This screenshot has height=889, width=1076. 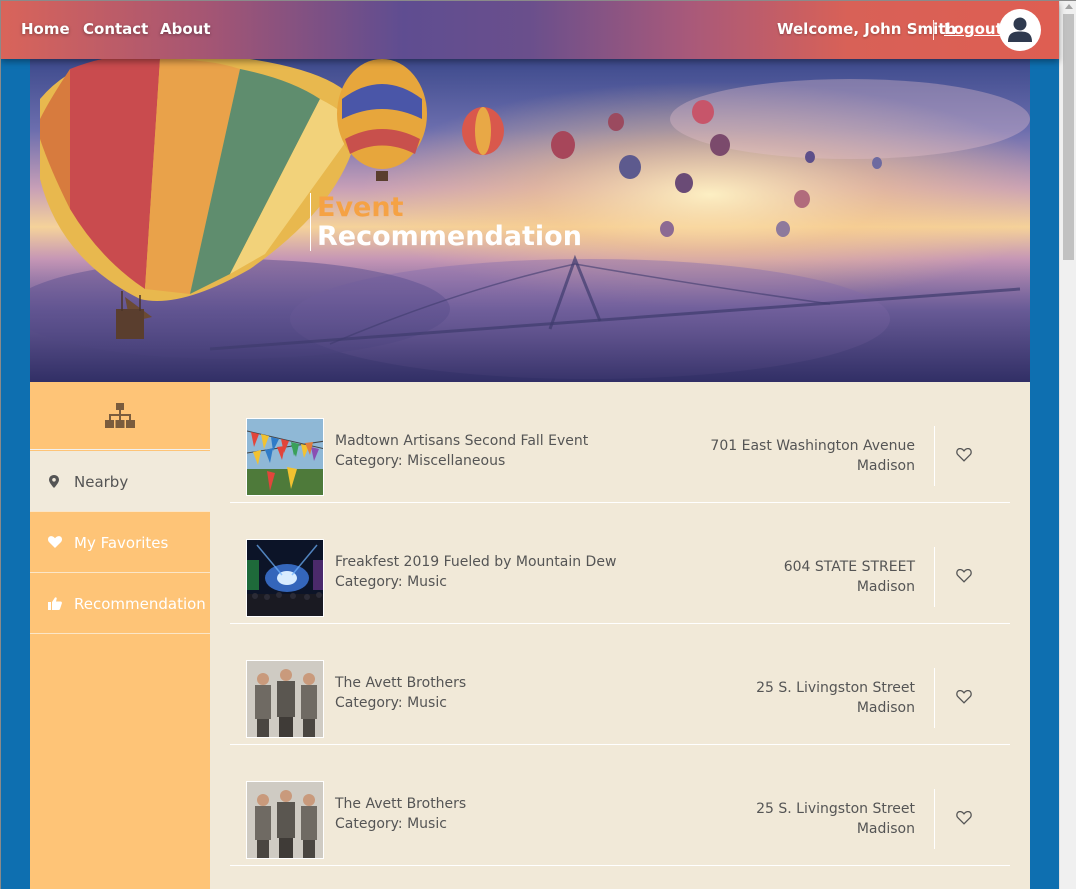 What do you see at coordinates (120, 635) in the screenshot?
I see `sidebar: Nearby My Favorites Recommendation` at bounding box center [120, 635].